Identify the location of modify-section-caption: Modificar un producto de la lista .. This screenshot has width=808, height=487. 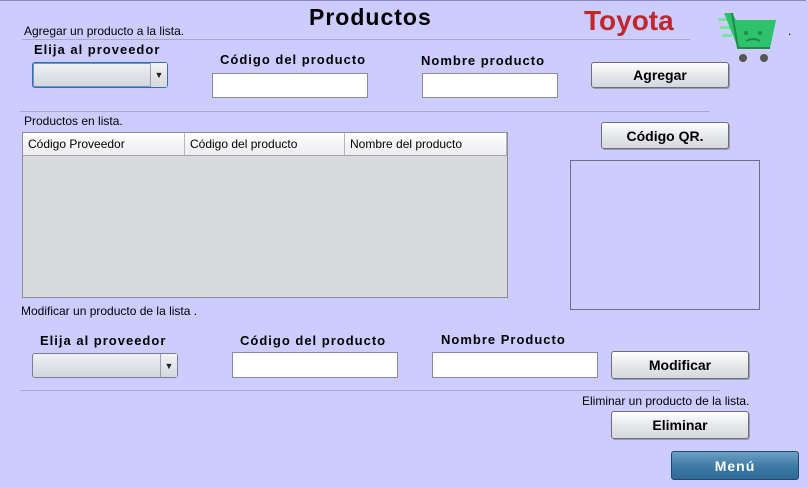
(109, 311).